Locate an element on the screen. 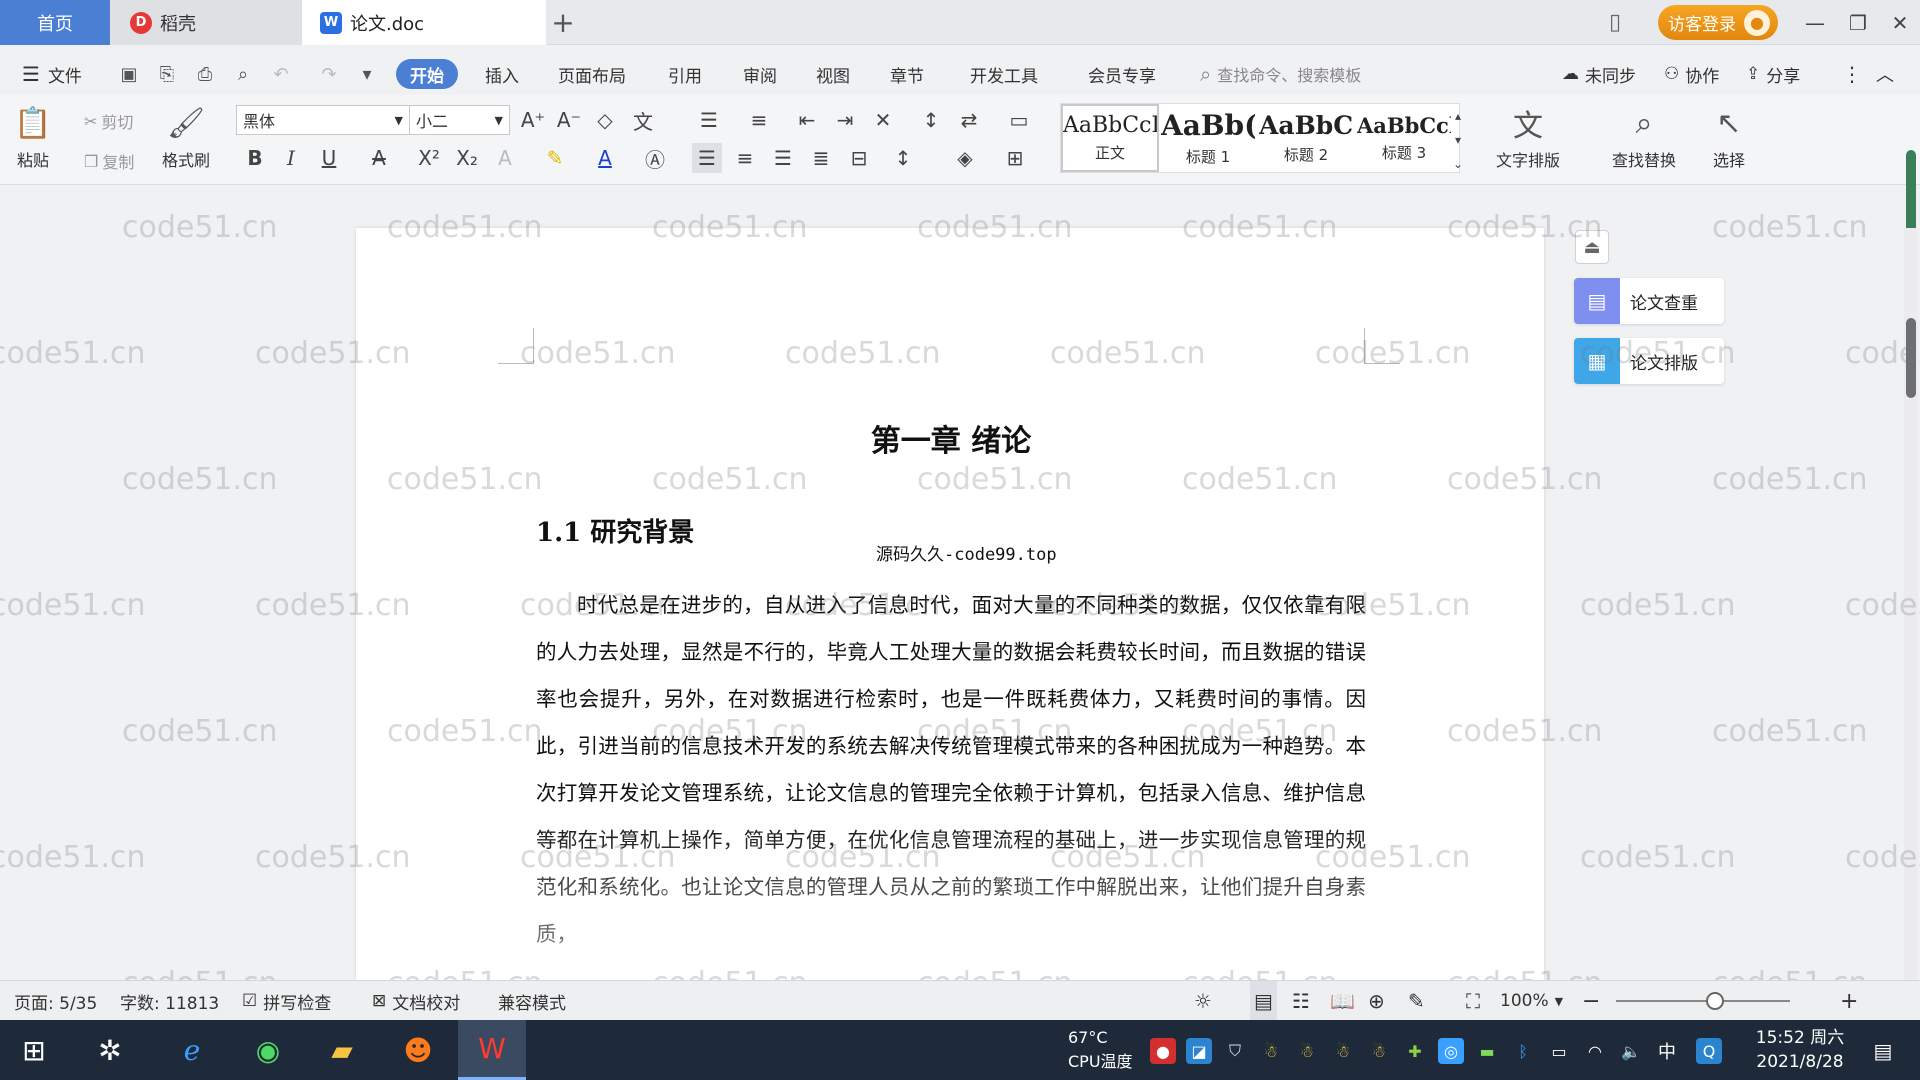  tab-references: 引用 is located at coordinates (685, 74).